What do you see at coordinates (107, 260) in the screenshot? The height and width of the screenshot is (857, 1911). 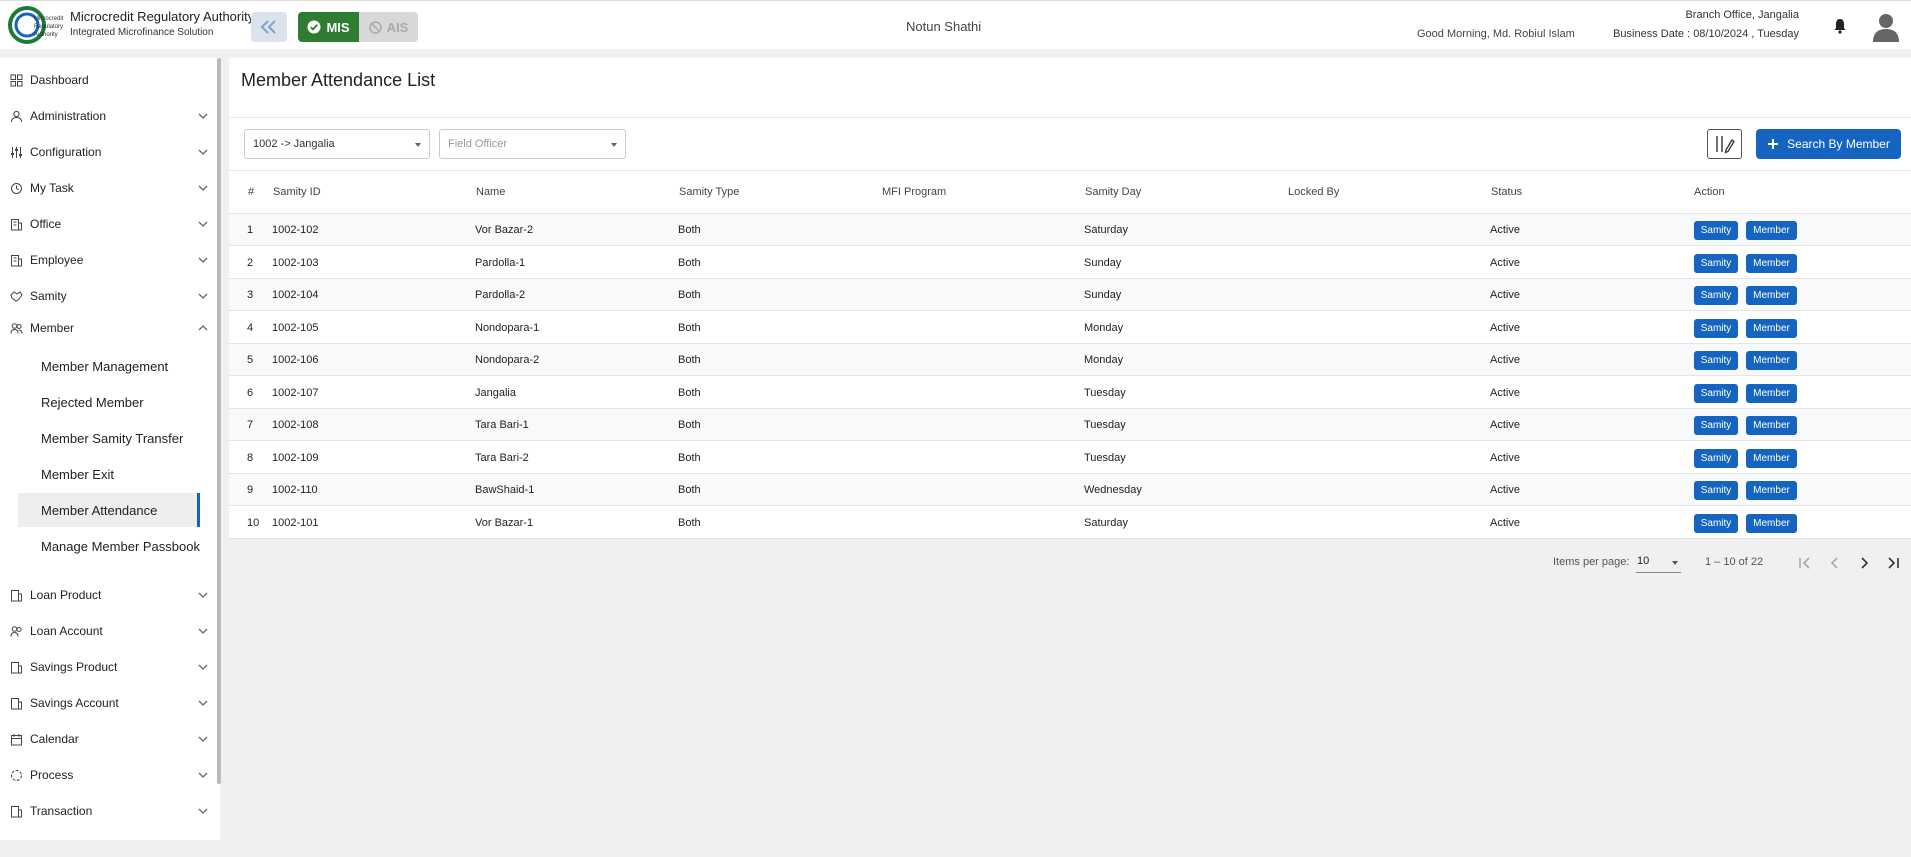 I see `sidebar-item-employee: Employee` at bounding box center [107, 260].